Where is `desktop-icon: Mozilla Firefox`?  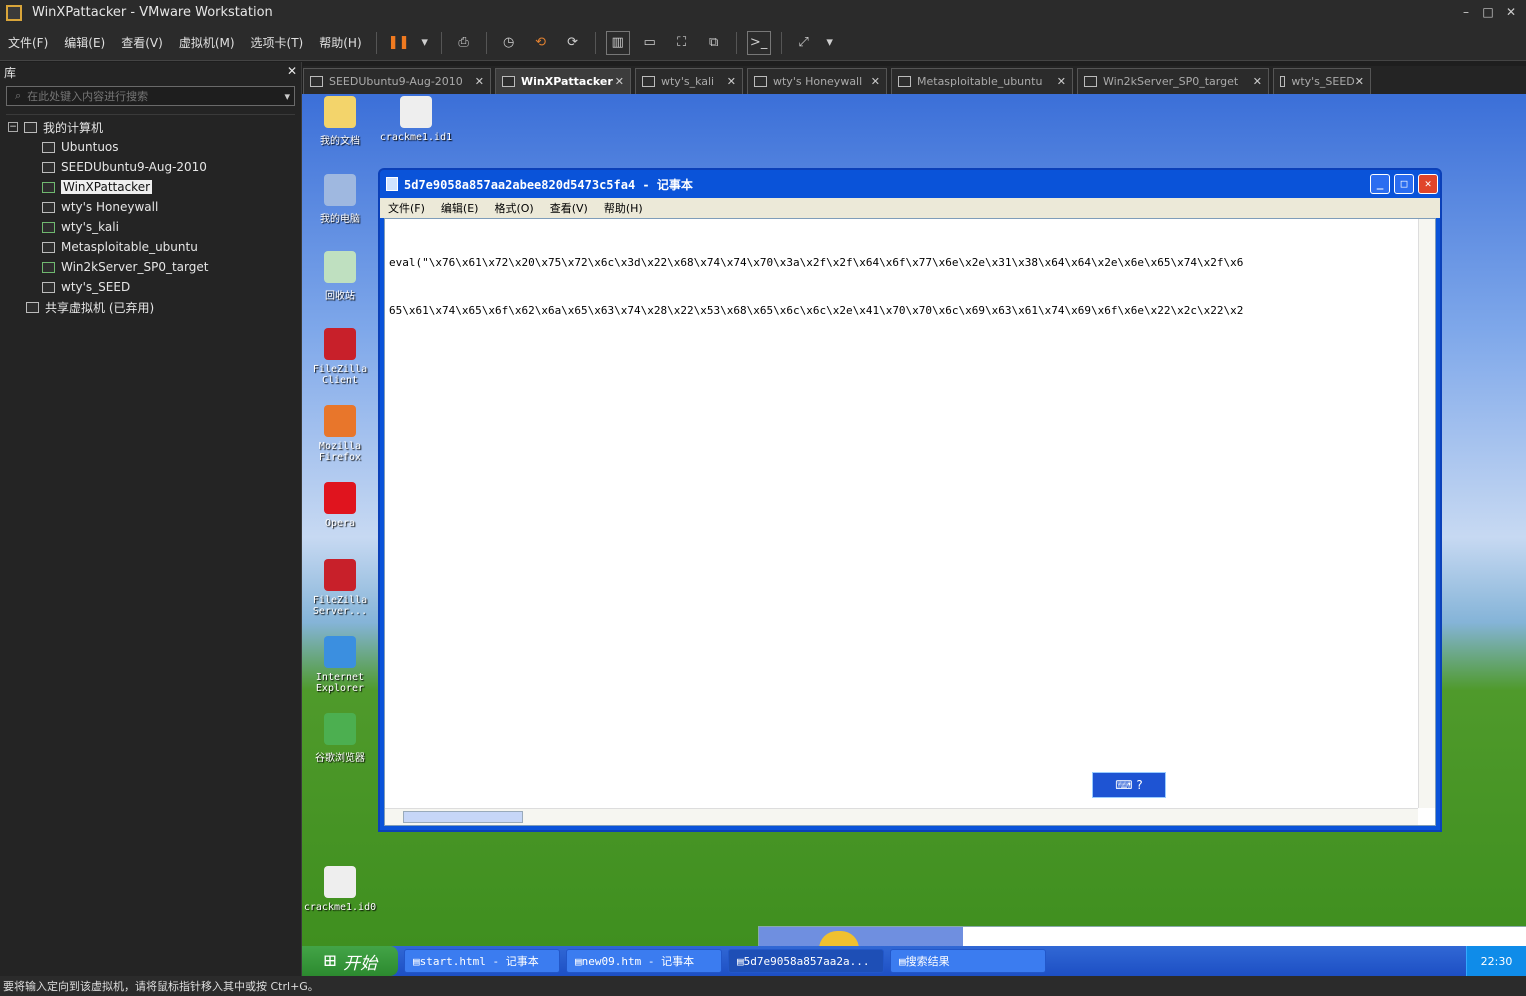 desktop-icon: Mozilla Firefox is located at coordinates (340, 434).